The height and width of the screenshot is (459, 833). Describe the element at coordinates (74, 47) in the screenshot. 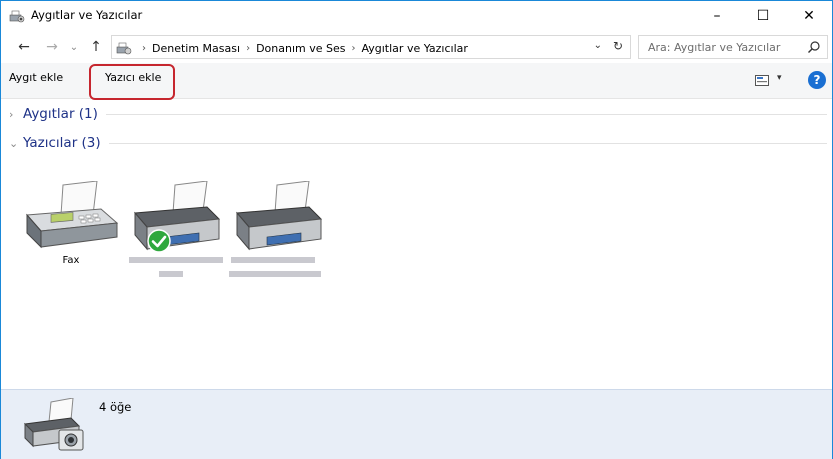

I see `recent-locations-button: ⌄` at that location.